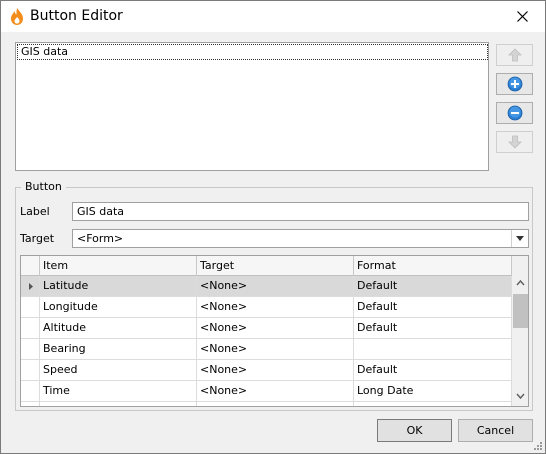 This screenshot has width=546, height=454. Describe the element at coordinates (100, 238) in the screenshot. I see `target-combobox-value: <Form>` at that location.